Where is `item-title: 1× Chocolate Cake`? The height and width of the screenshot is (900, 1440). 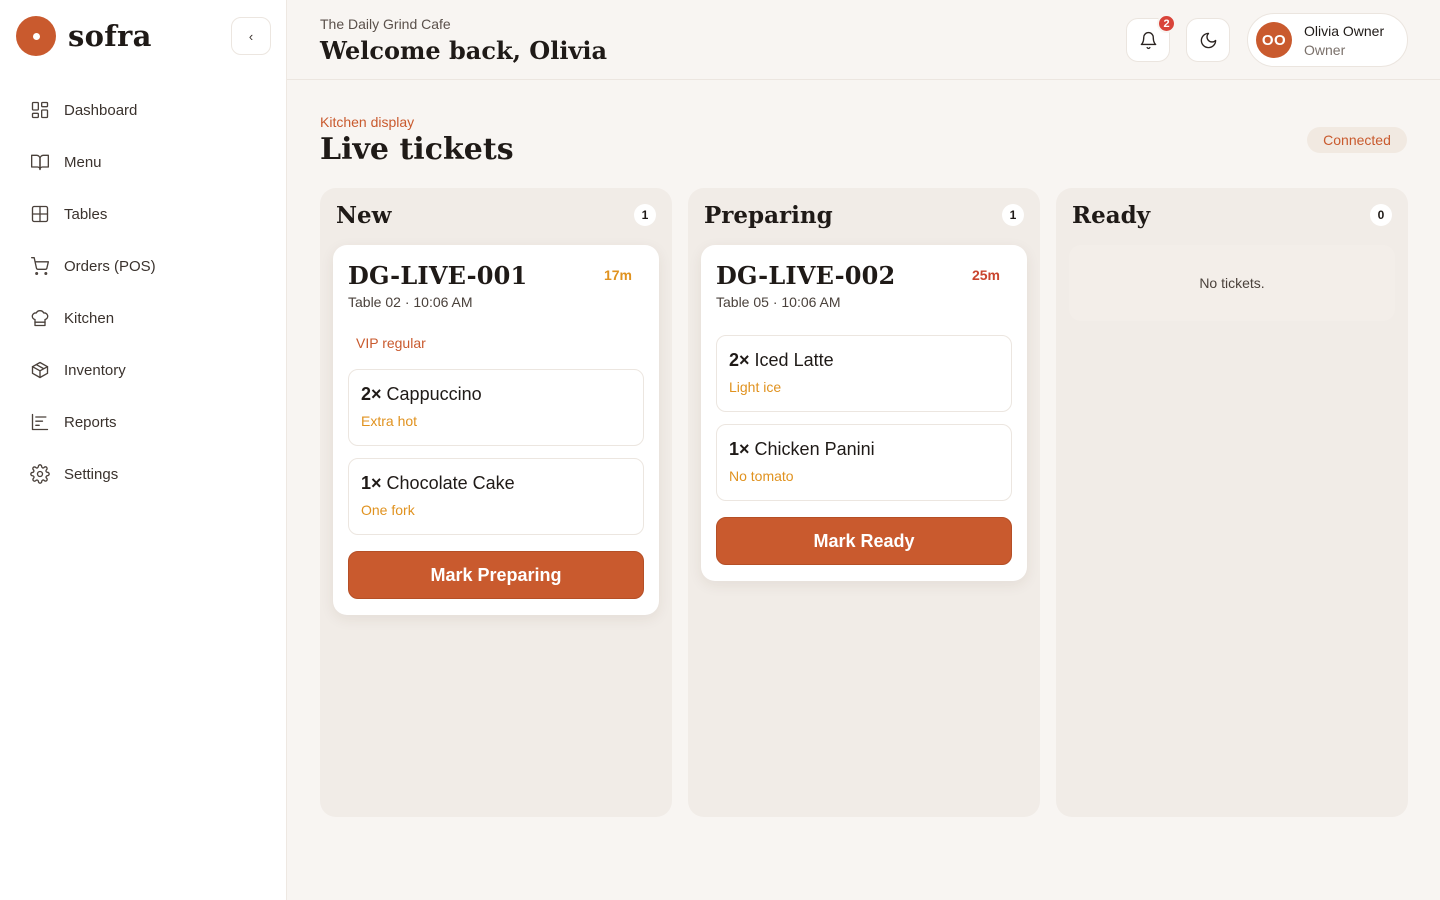
item-title: 1× Chocolate Cake is located at coordinates (496, 483).